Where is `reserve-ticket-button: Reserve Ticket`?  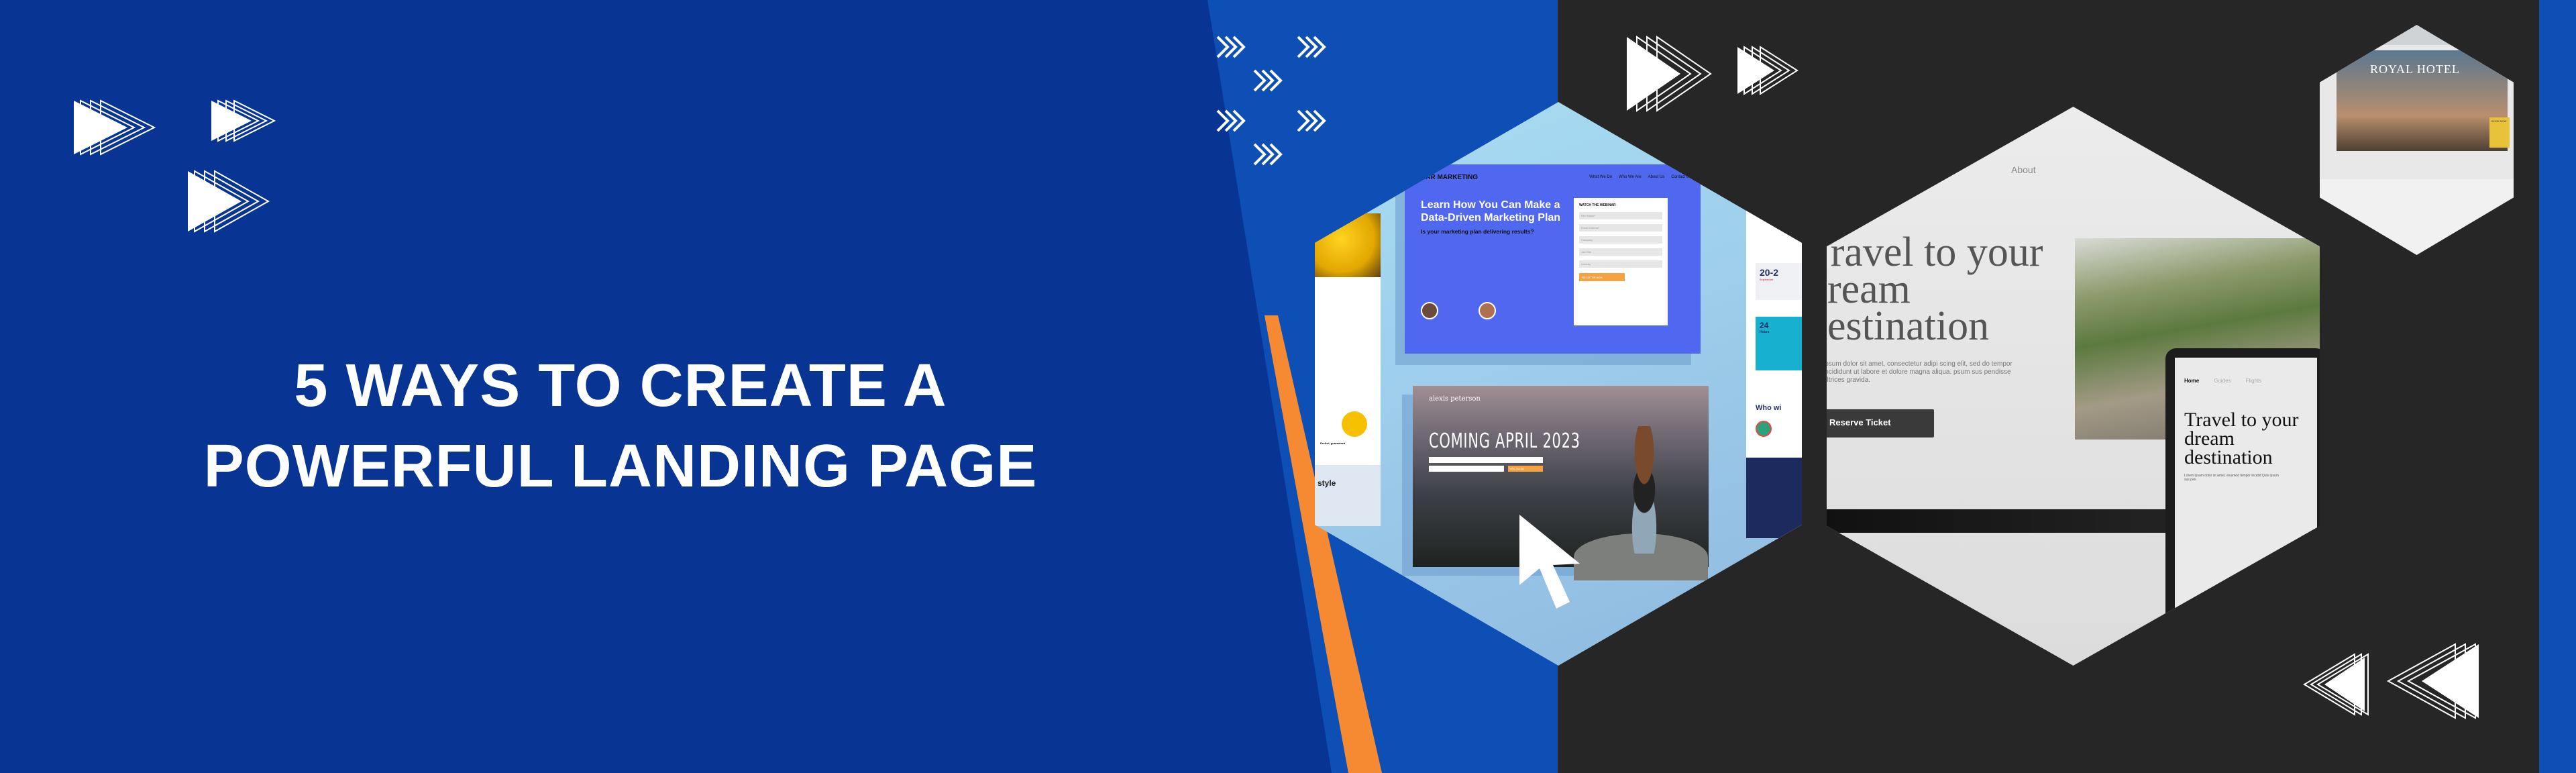
reserve-ticket-button: Reserve Ticket is located at coordinates (1880, 423).